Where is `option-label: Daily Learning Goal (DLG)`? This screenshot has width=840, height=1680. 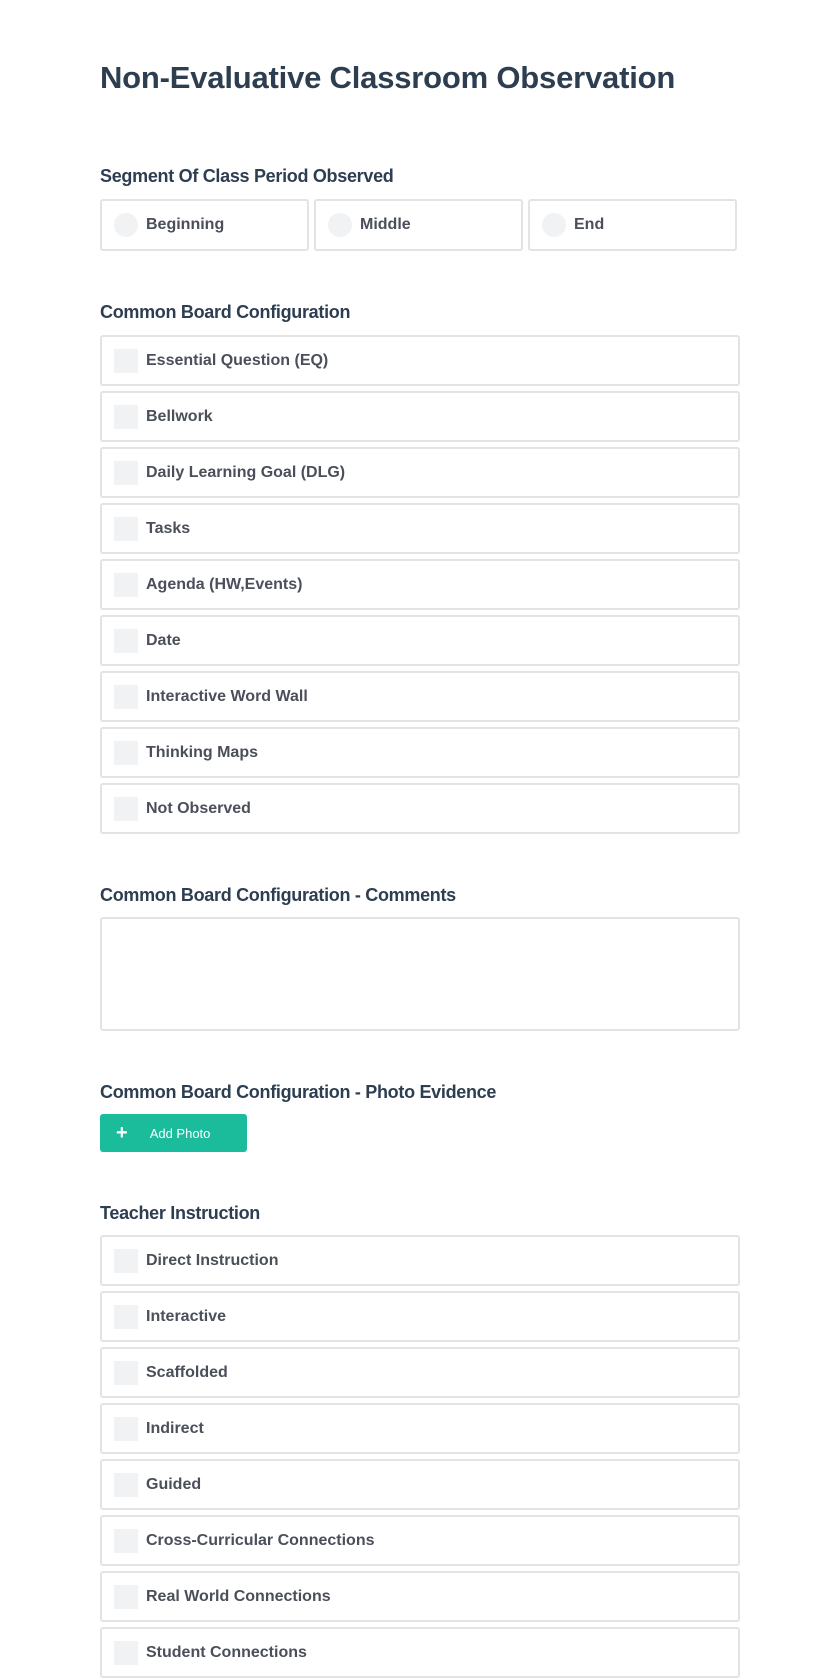 option-label: Daily Learning Goal (DLG) is located at coordinates (246, 472).